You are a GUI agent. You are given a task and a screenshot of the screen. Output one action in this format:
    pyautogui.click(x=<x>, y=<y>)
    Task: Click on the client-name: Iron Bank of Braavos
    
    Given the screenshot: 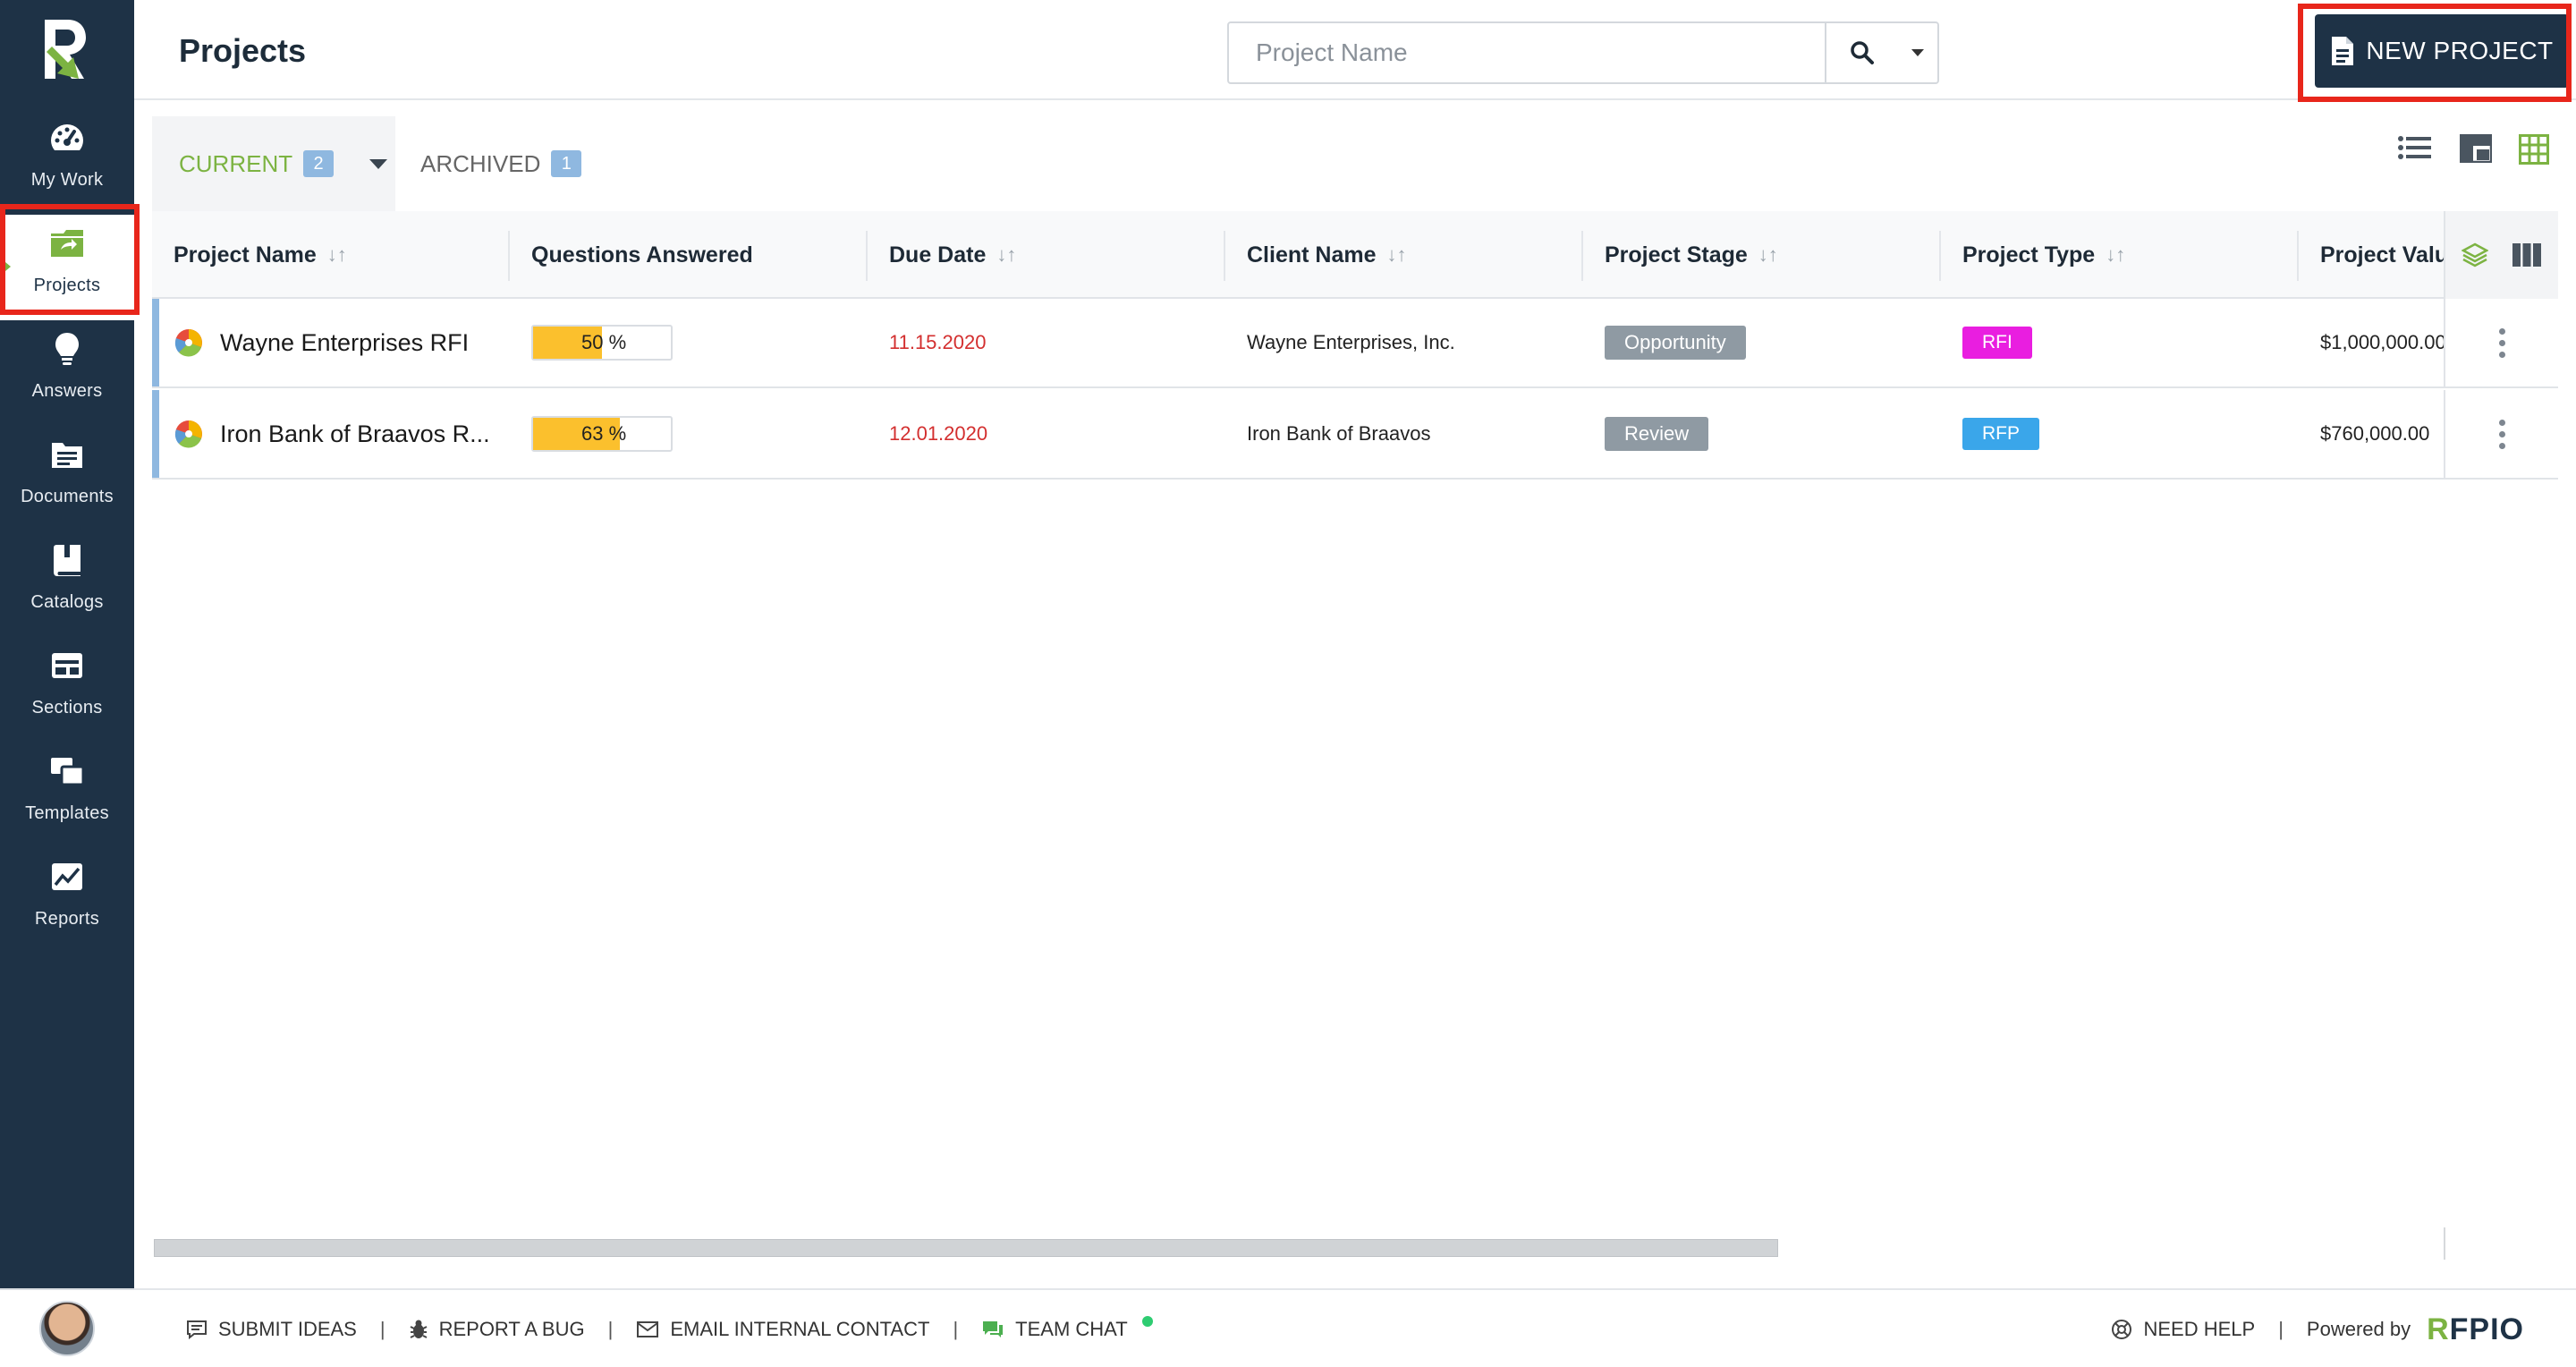 What is the action you would take?
    pyautogui.click(x=1339, y=434)
    